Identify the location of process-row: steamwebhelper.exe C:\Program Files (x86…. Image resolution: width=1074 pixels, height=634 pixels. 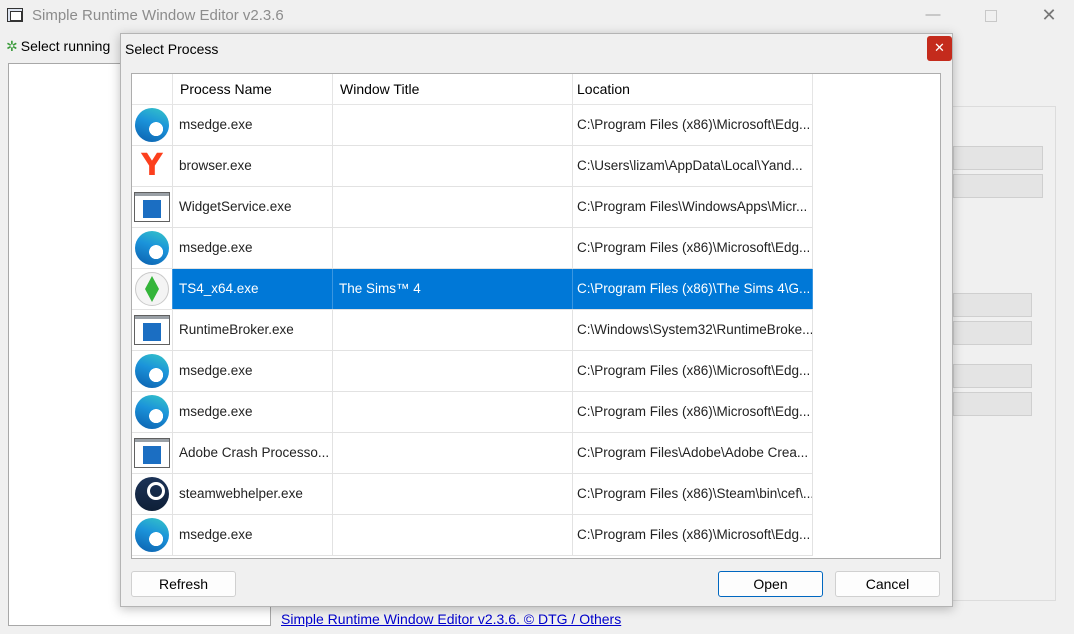
(472, 494).